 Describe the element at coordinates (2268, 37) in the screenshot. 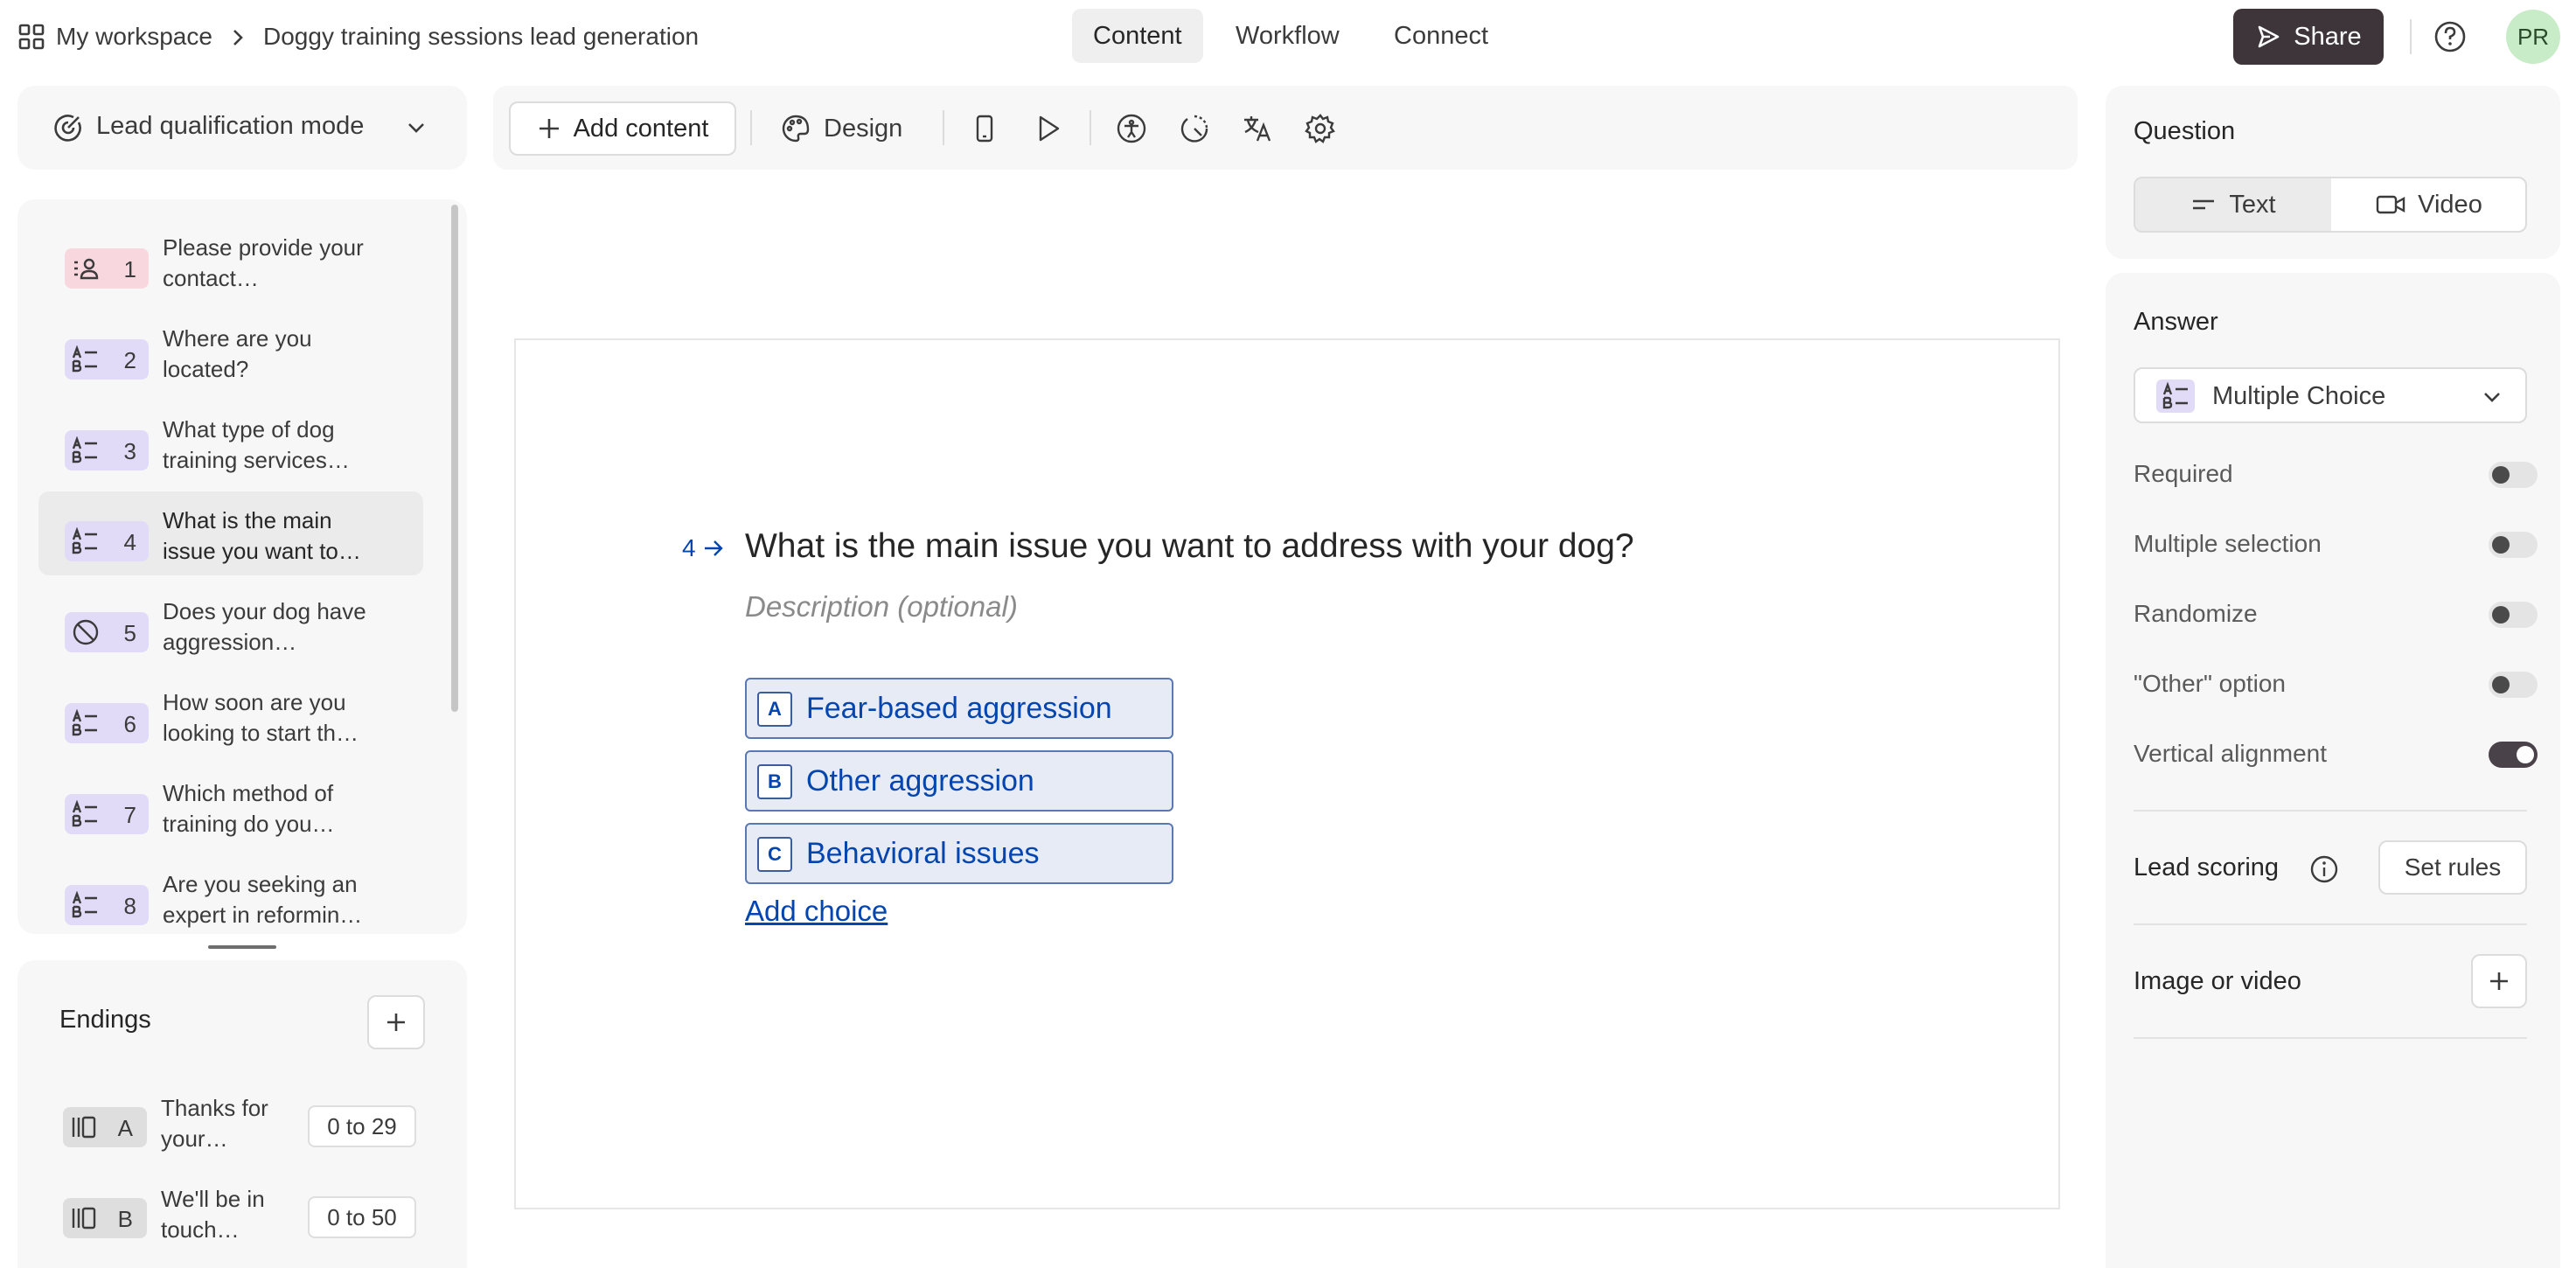

I see `send-icon` at that location.